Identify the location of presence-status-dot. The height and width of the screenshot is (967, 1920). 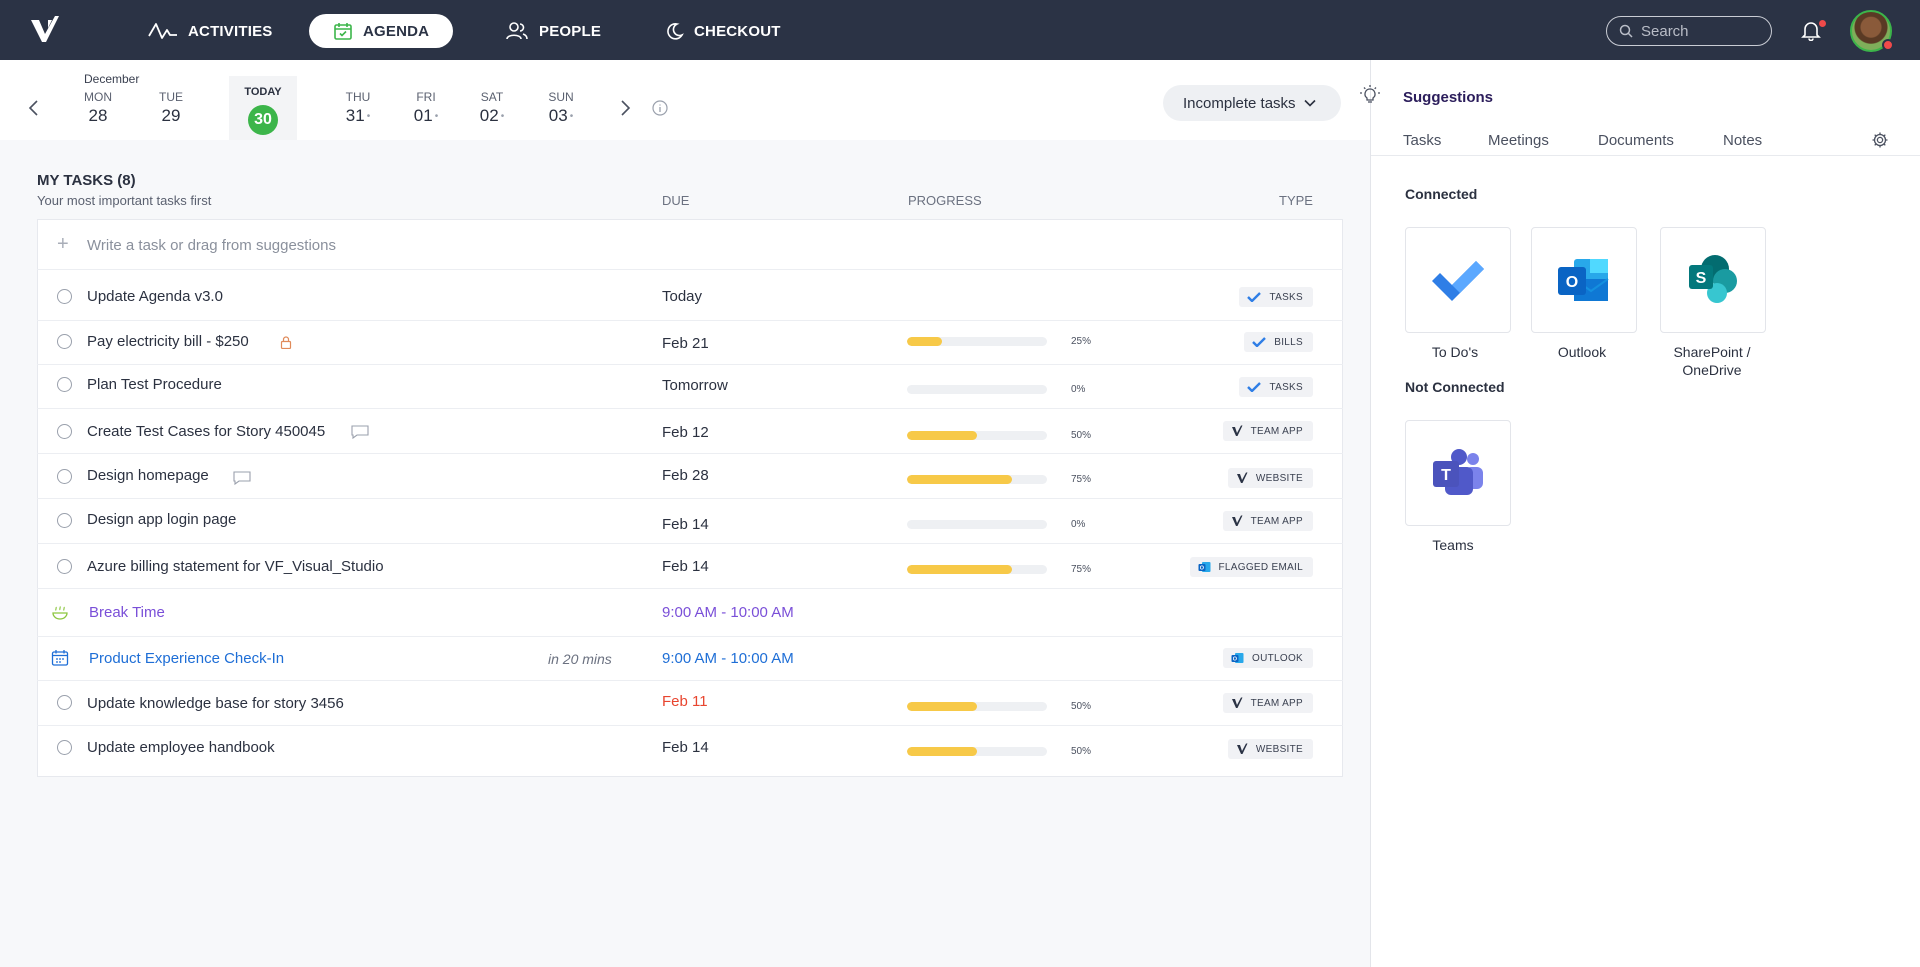
(1888, 45).